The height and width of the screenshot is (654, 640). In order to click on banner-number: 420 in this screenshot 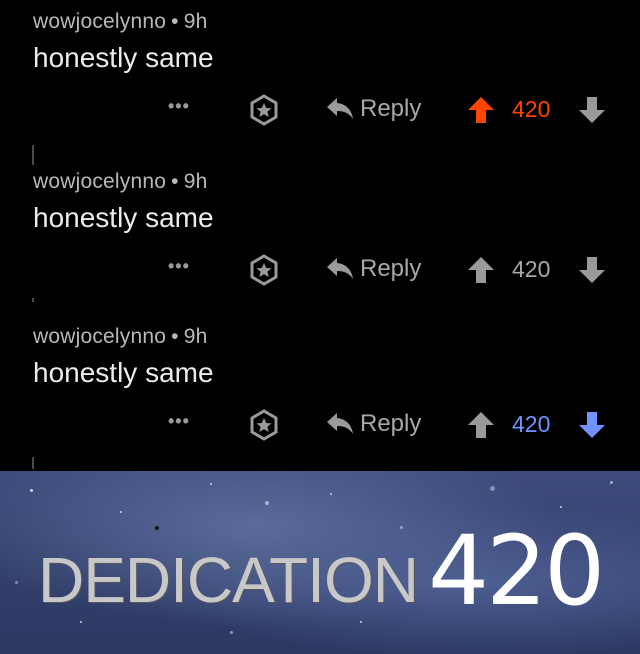, I will do `click(516, 571)`.